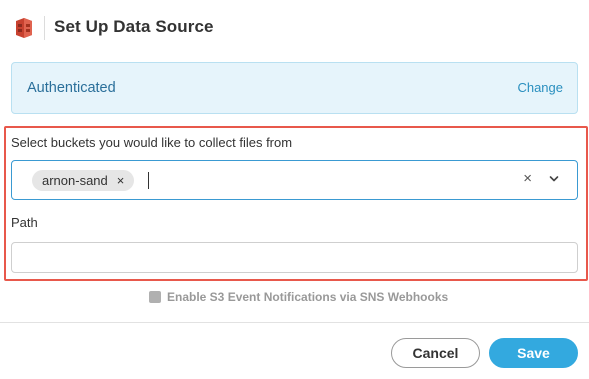  I want to click on chevron-down-icon, so click(554, 179).